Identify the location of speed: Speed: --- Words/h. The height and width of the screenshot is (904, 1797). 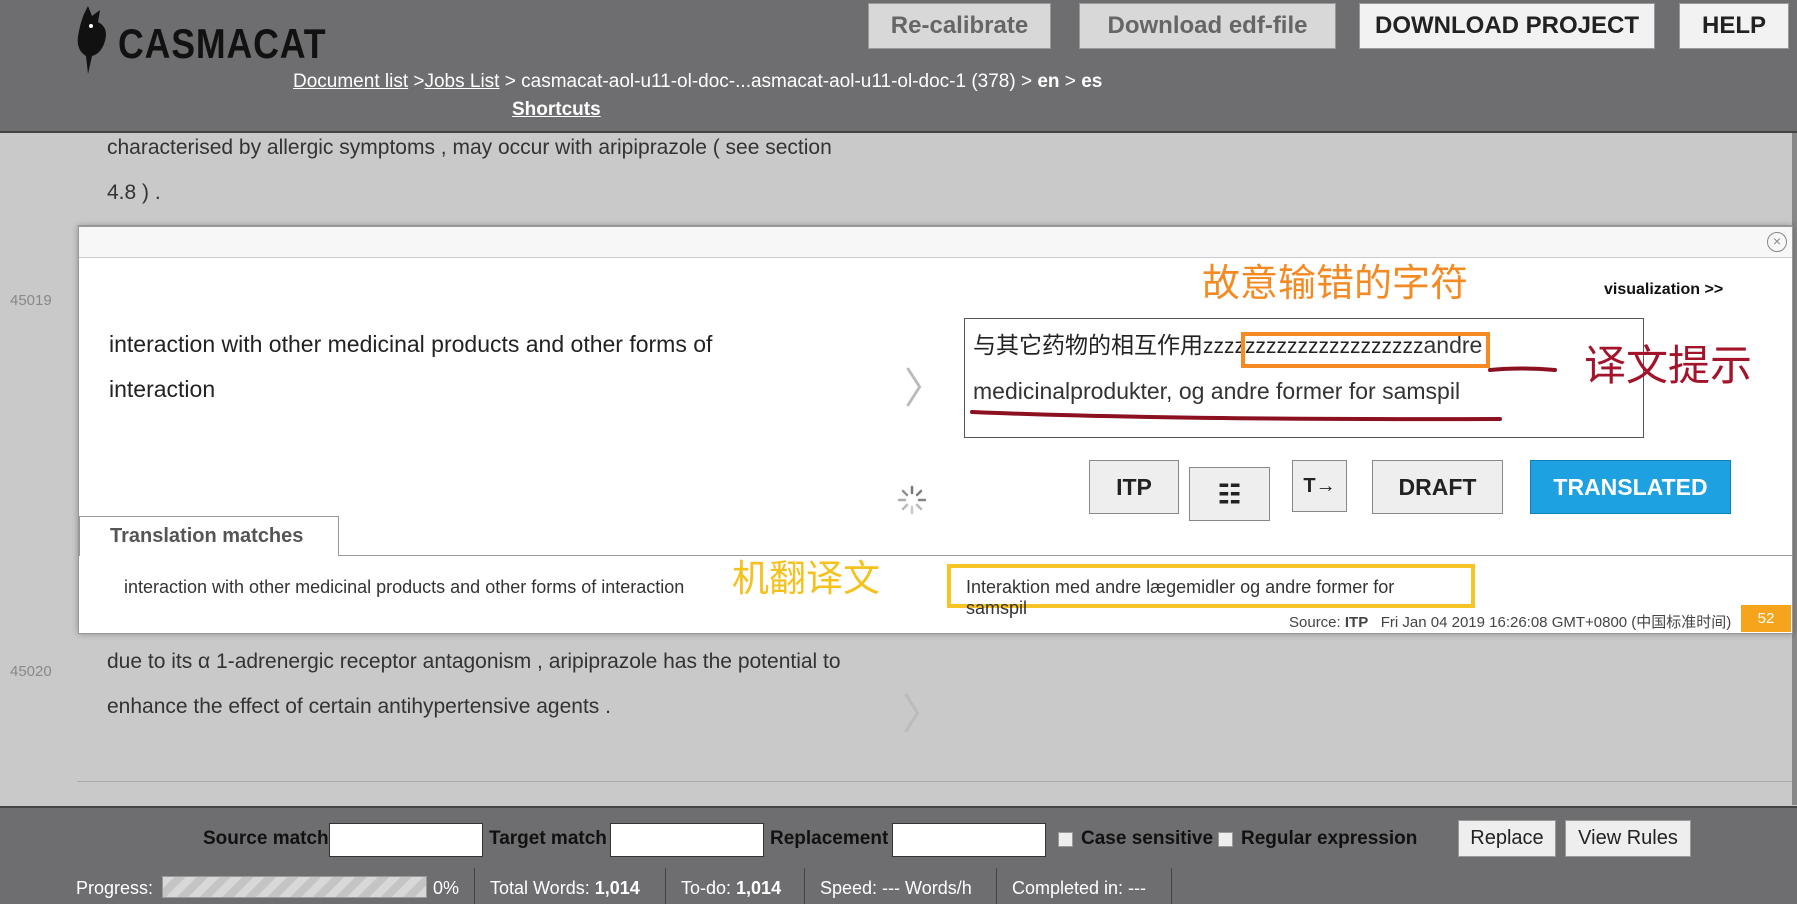
(896, 888).